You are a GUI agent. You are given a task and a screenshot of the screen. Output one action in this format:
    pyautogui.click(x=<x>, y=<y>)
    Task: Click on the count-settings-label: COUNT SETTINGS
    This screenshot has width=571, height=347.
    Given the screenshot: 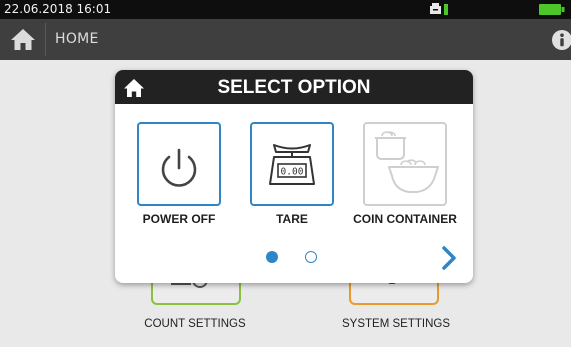 What is the action you would take?
    pyautogui.click(x=195, y=324)
    